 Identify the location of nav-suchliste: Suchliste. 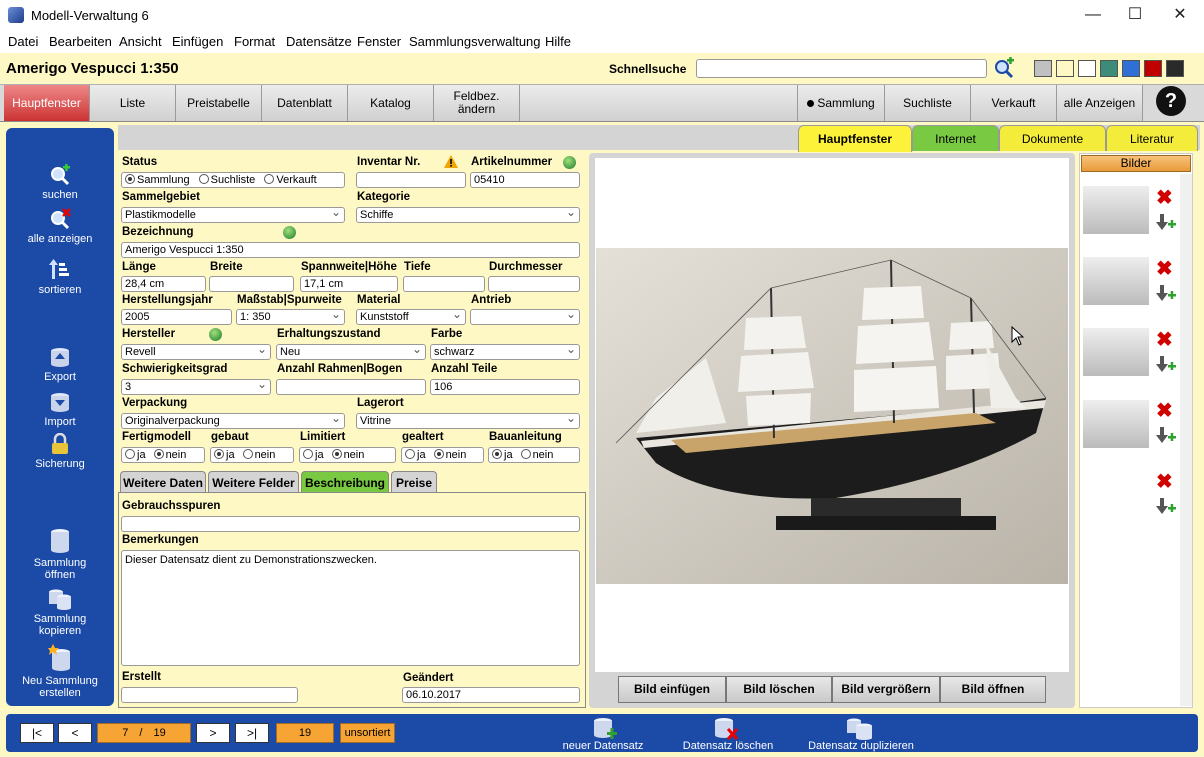
(928, 103).